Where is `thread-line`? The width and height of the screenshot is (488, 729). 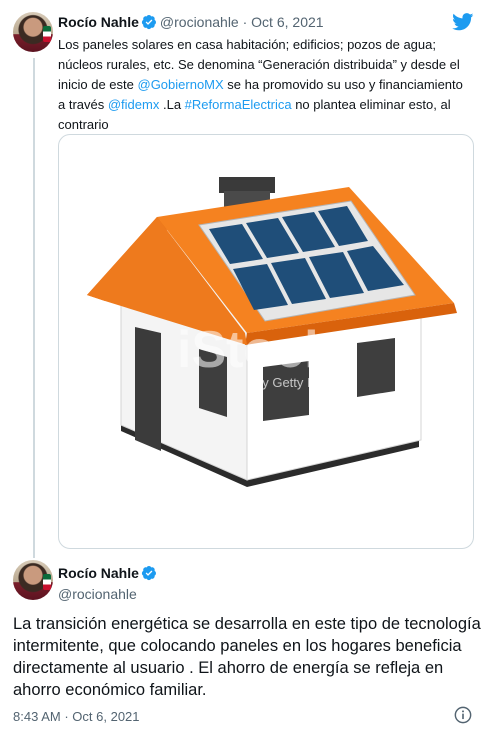 thread-line is located at coordinates (34, 308).